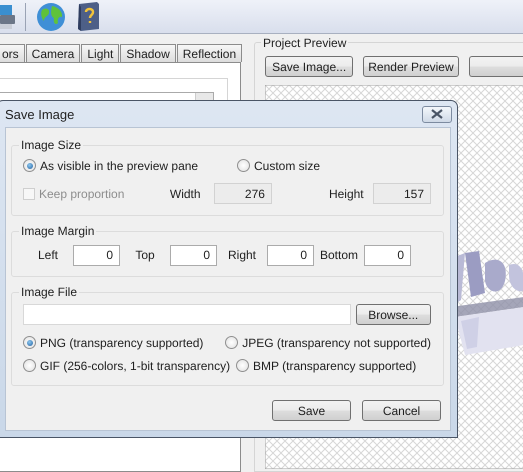  I want to click on tab: Light, so click(100, 53).